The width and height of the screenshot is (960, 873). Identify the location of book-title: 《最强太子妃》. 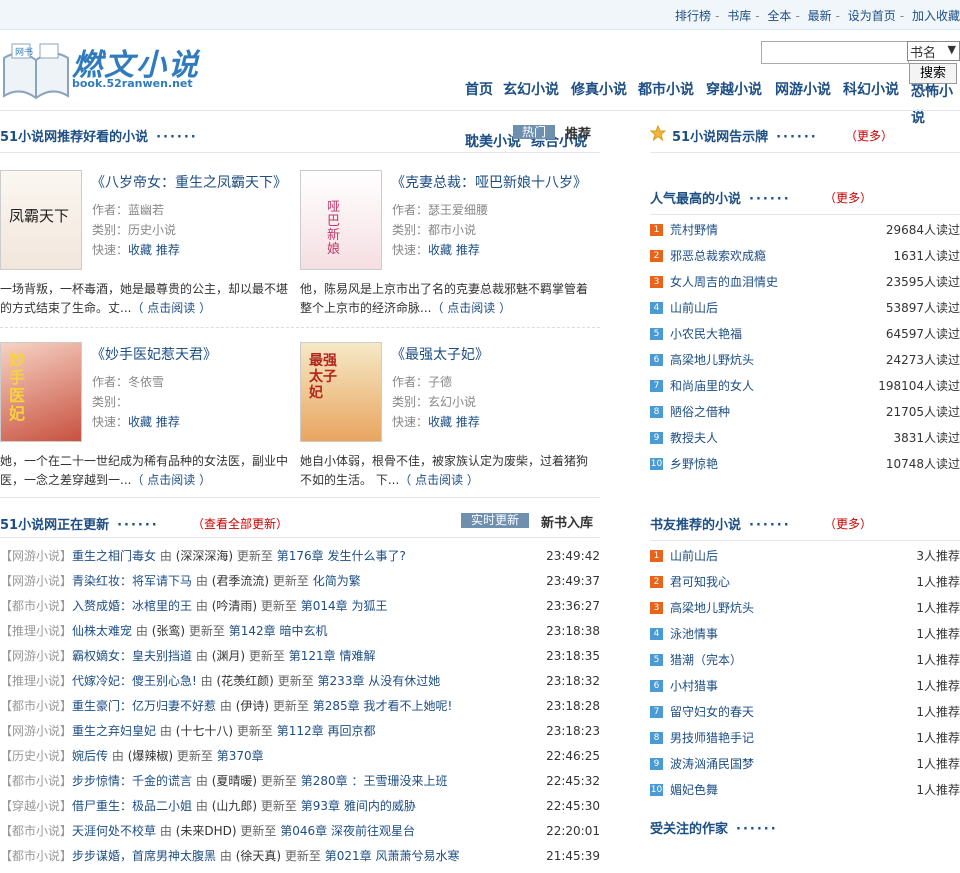
(440, 354).